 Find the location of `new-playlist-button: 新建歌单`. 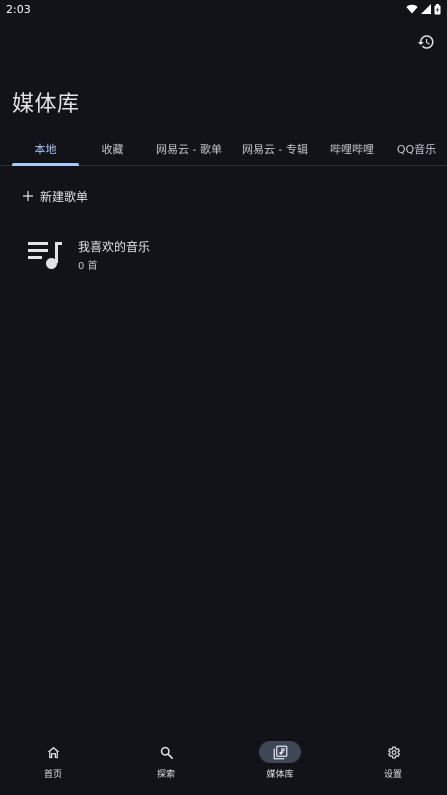

new-playlist-button: 新建歌单 is located at coordinates (55, 196).